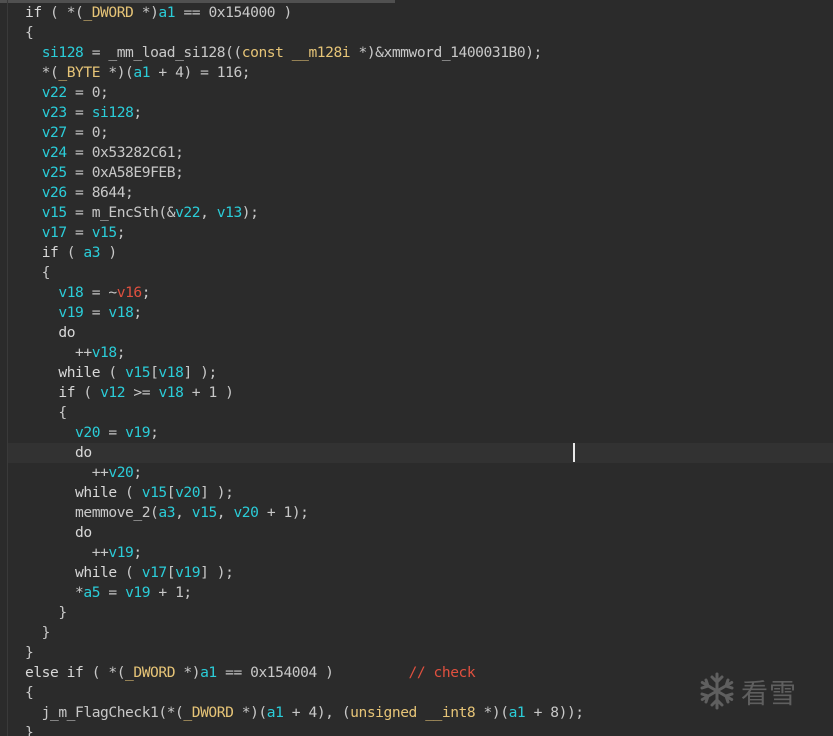  Describe the element at coordinates (142, 392) in the screenshot. I see `code-token: >=` at that location.